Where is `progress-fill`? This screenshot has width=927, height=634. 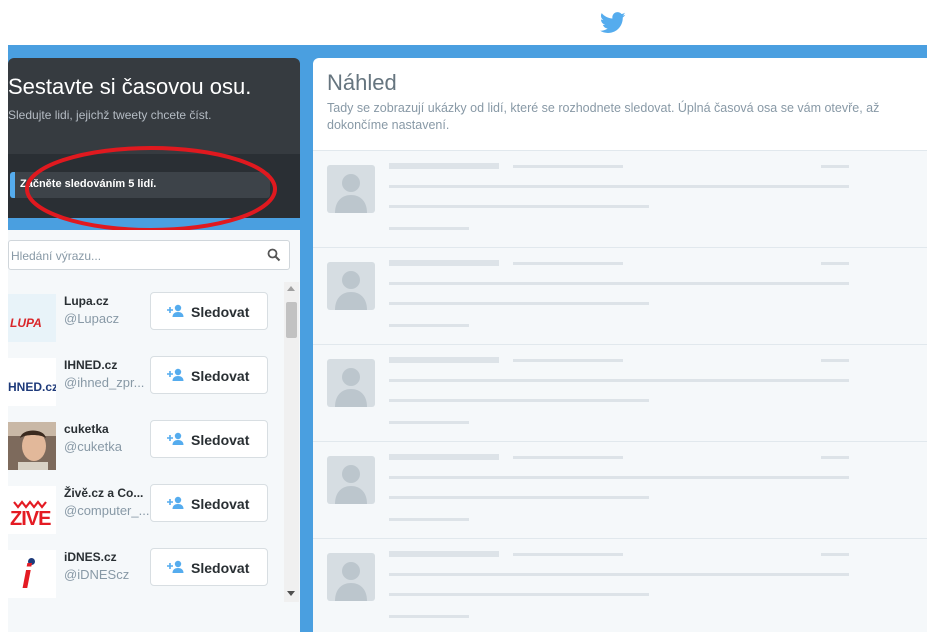
progress-fill is located at coordinates (13, 185).